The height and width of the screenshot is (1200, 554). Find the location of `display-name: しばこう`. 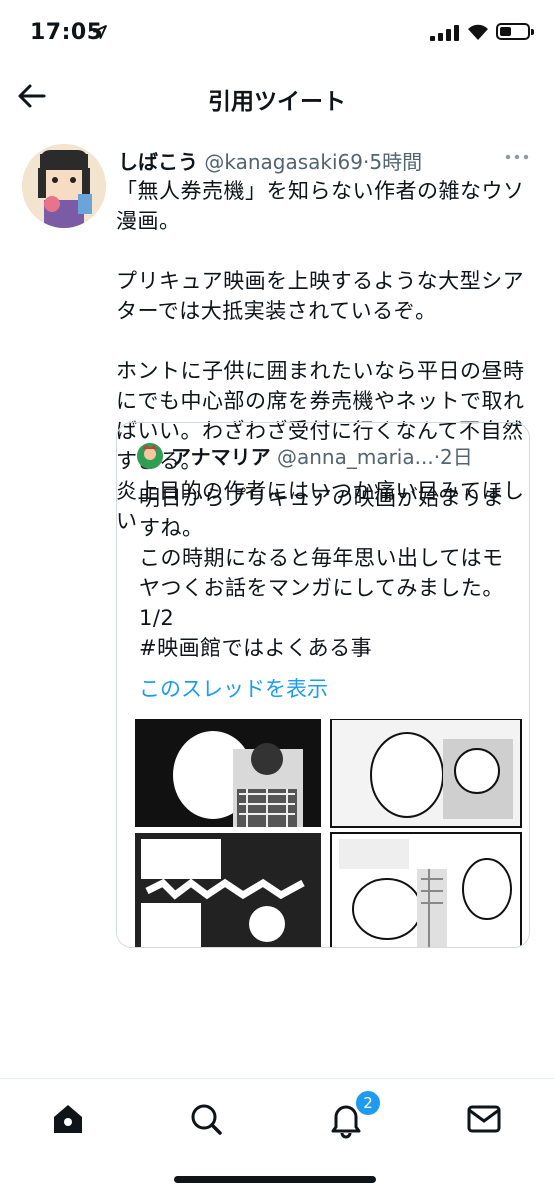

display-name: しばこう is located at coordinates (158, 162).